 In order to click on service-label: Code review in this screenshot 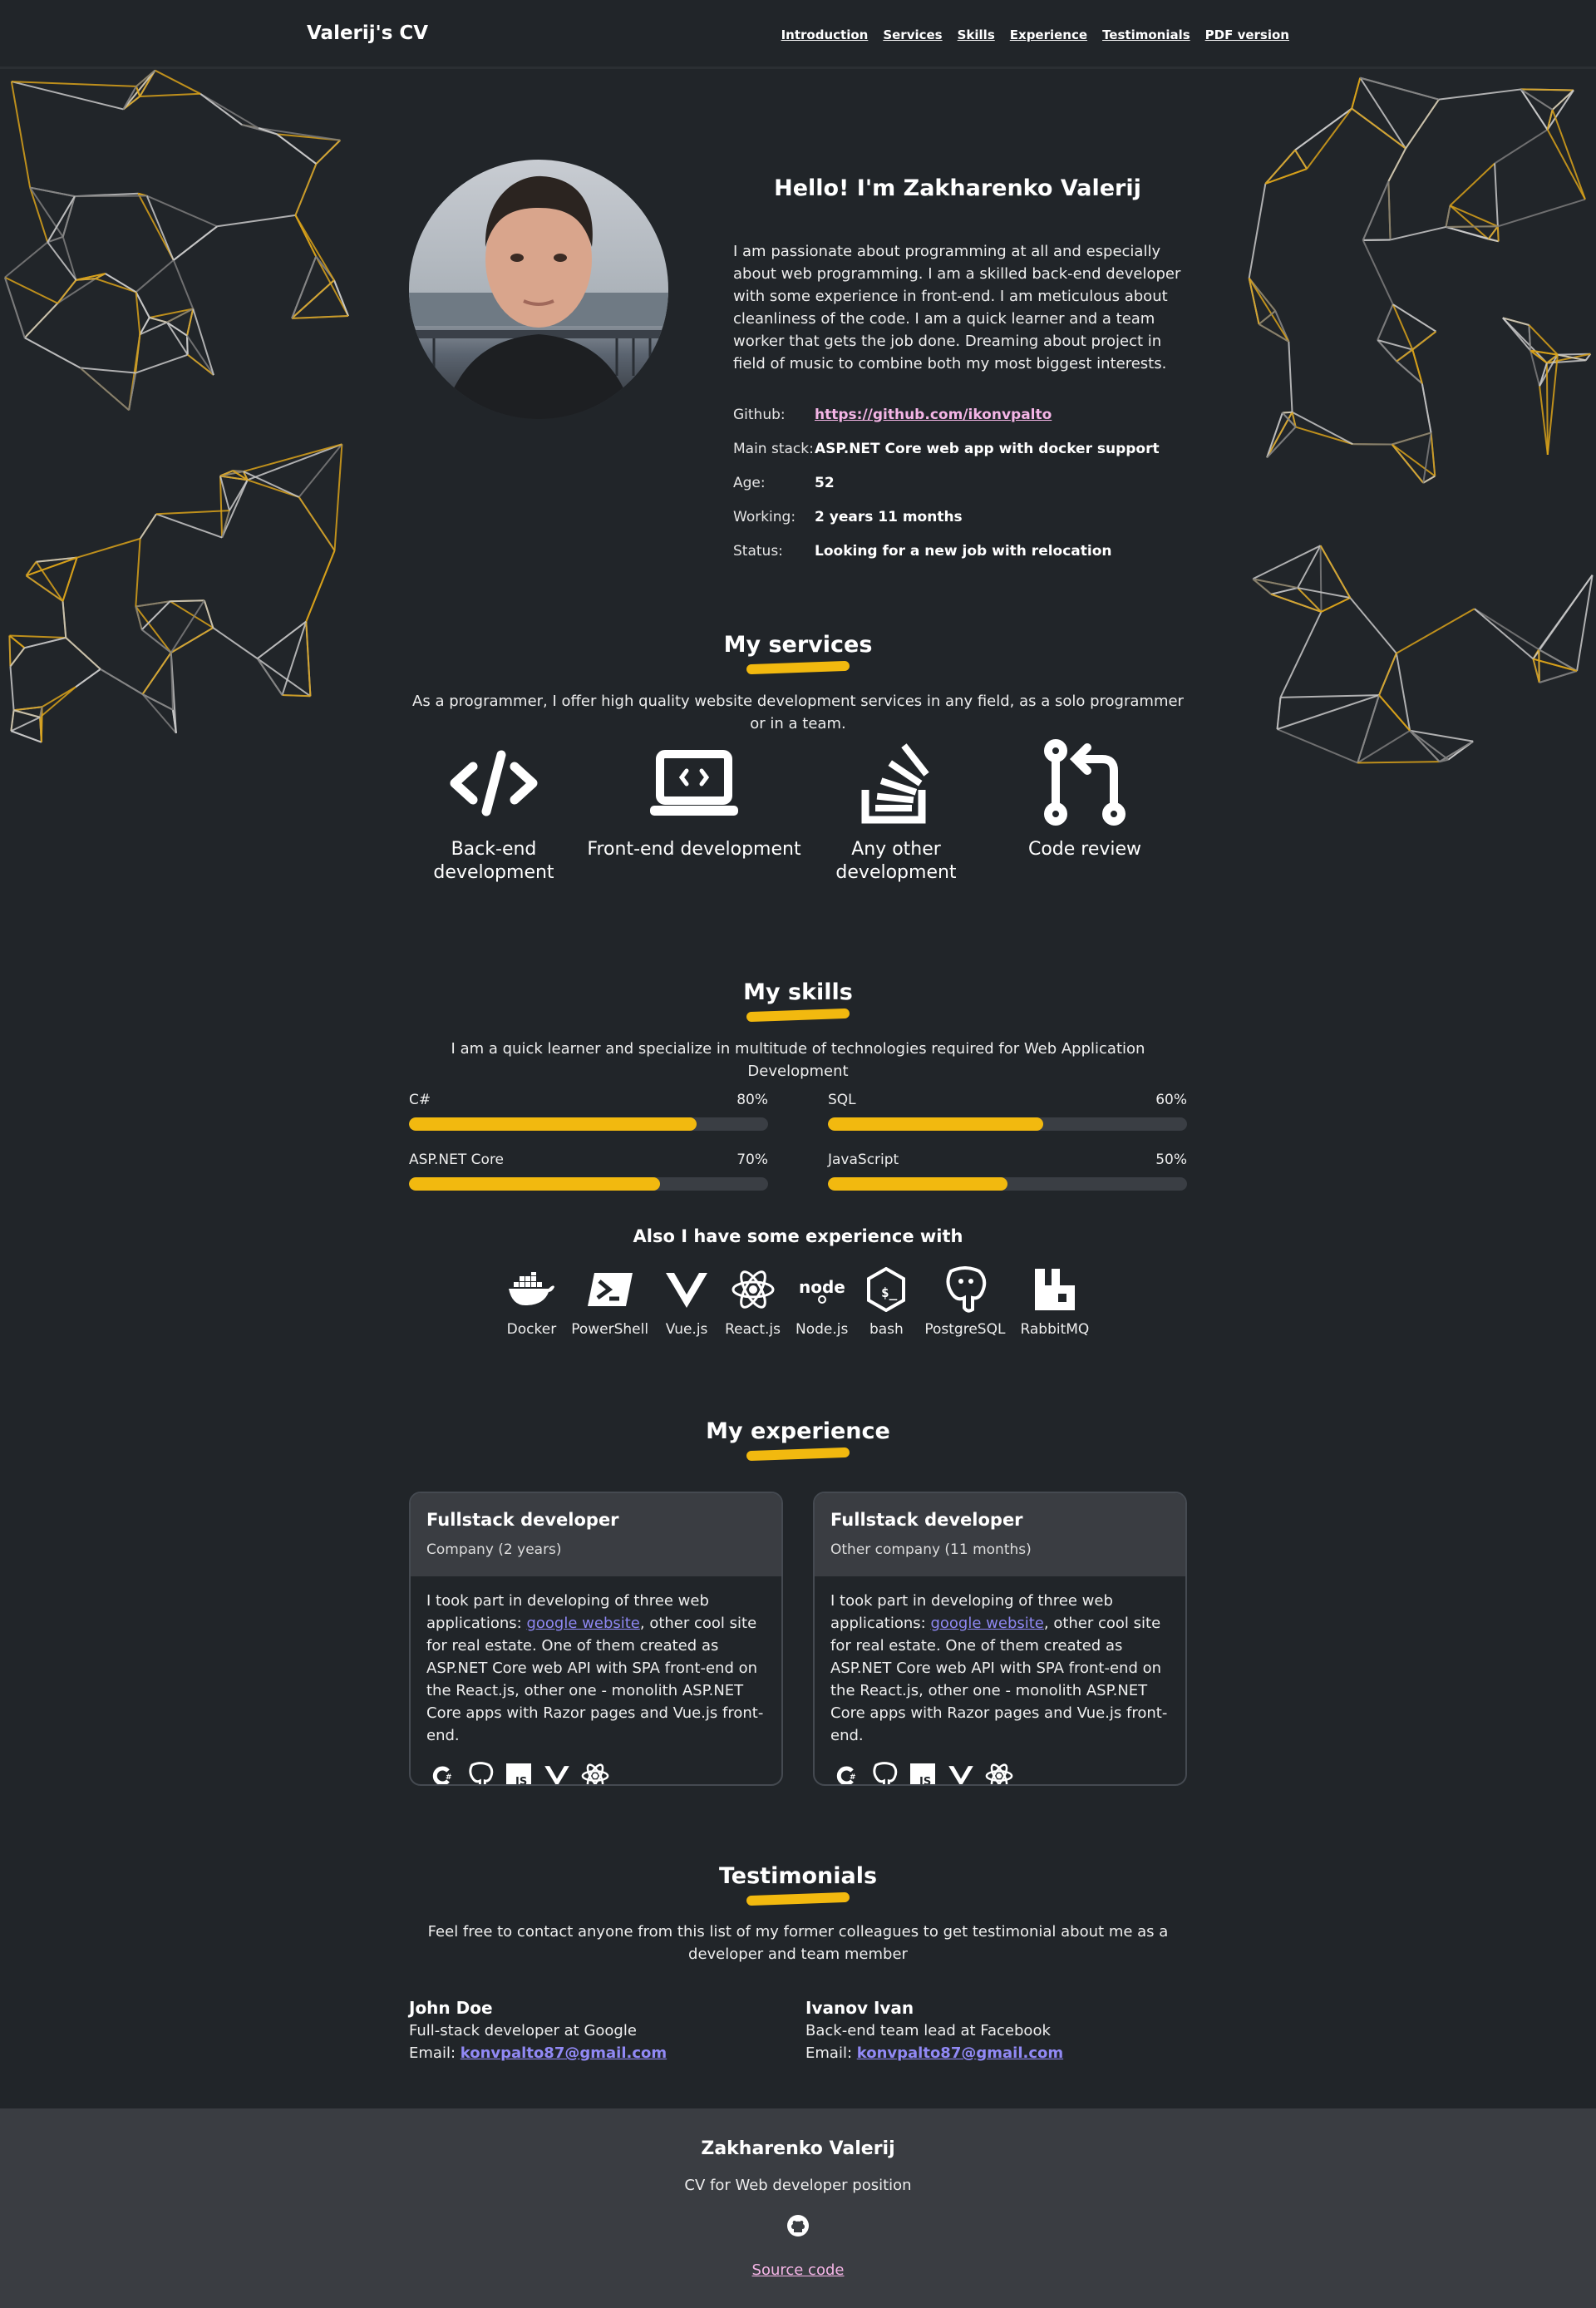, I will do `click(1084, 850)`.